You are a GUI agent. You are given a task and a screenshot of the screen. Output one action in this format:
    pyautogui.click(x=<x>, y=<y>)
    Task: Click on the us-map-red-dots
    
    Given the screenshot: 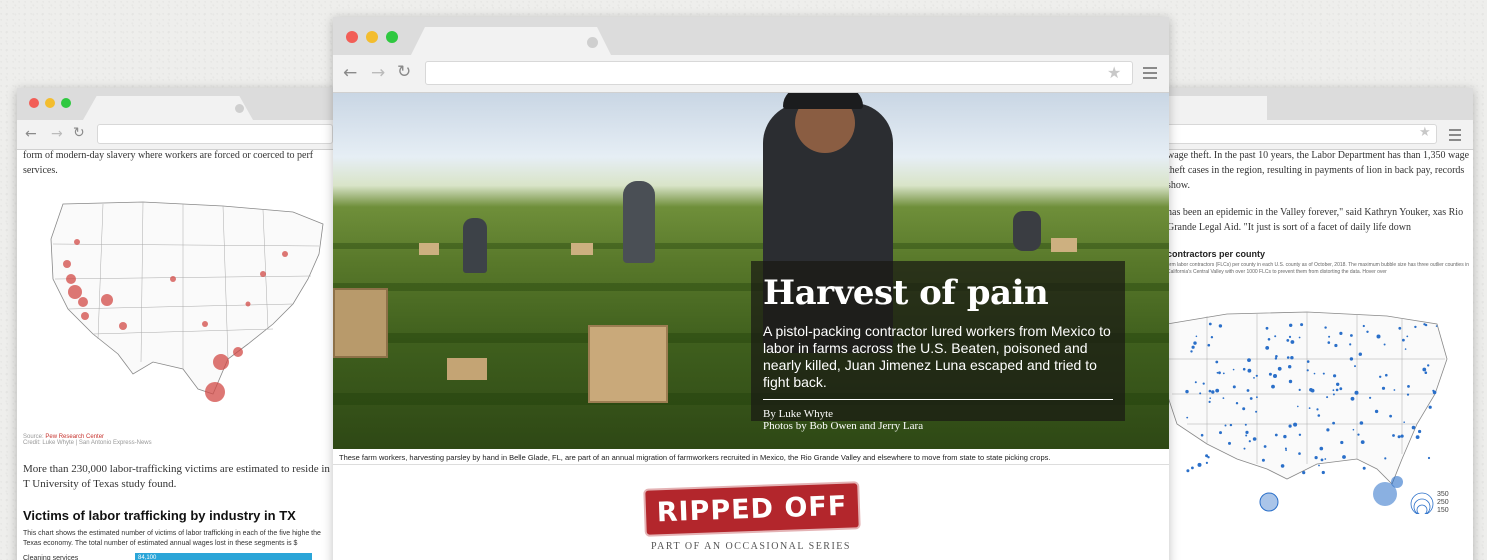 What is the action you would take?
    pyautogui.click(x=177, y=309)
    